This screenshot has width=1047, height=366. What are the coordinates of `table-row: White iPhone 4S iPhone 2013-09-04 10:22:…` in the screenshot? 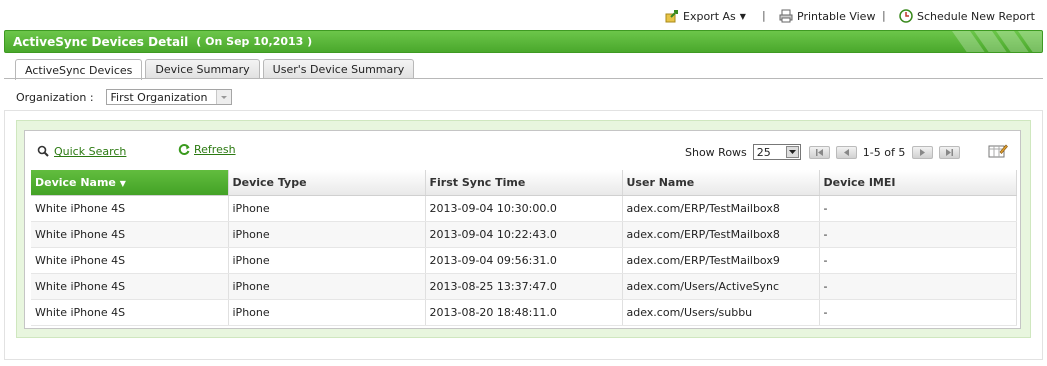 It's located at (524, 234).